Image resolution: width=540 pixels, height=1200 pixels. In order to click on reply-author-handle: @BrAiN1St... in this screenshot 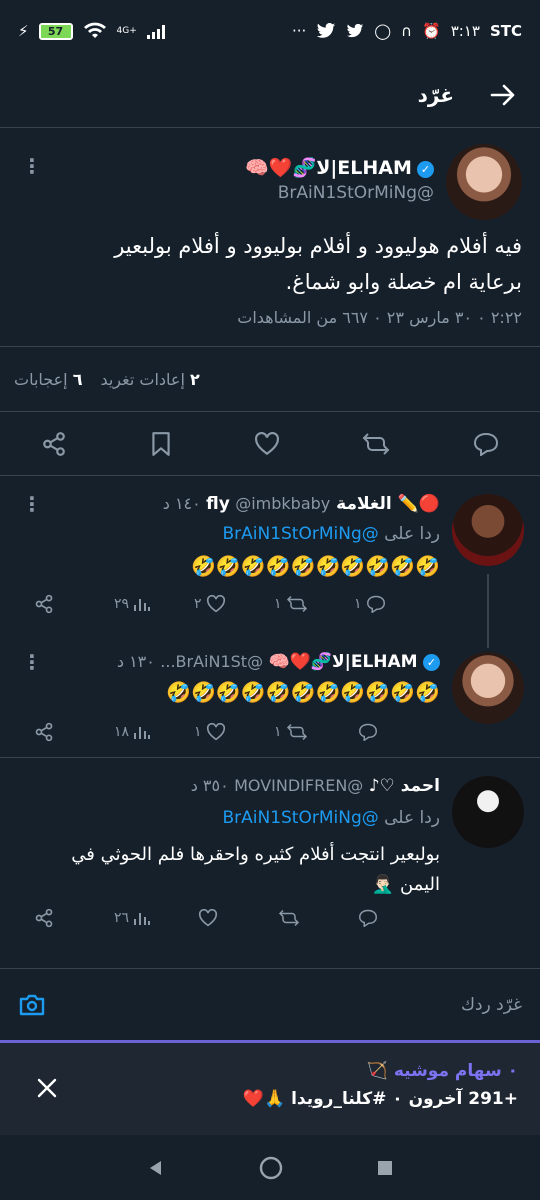, I will do `click(211, 661)`.